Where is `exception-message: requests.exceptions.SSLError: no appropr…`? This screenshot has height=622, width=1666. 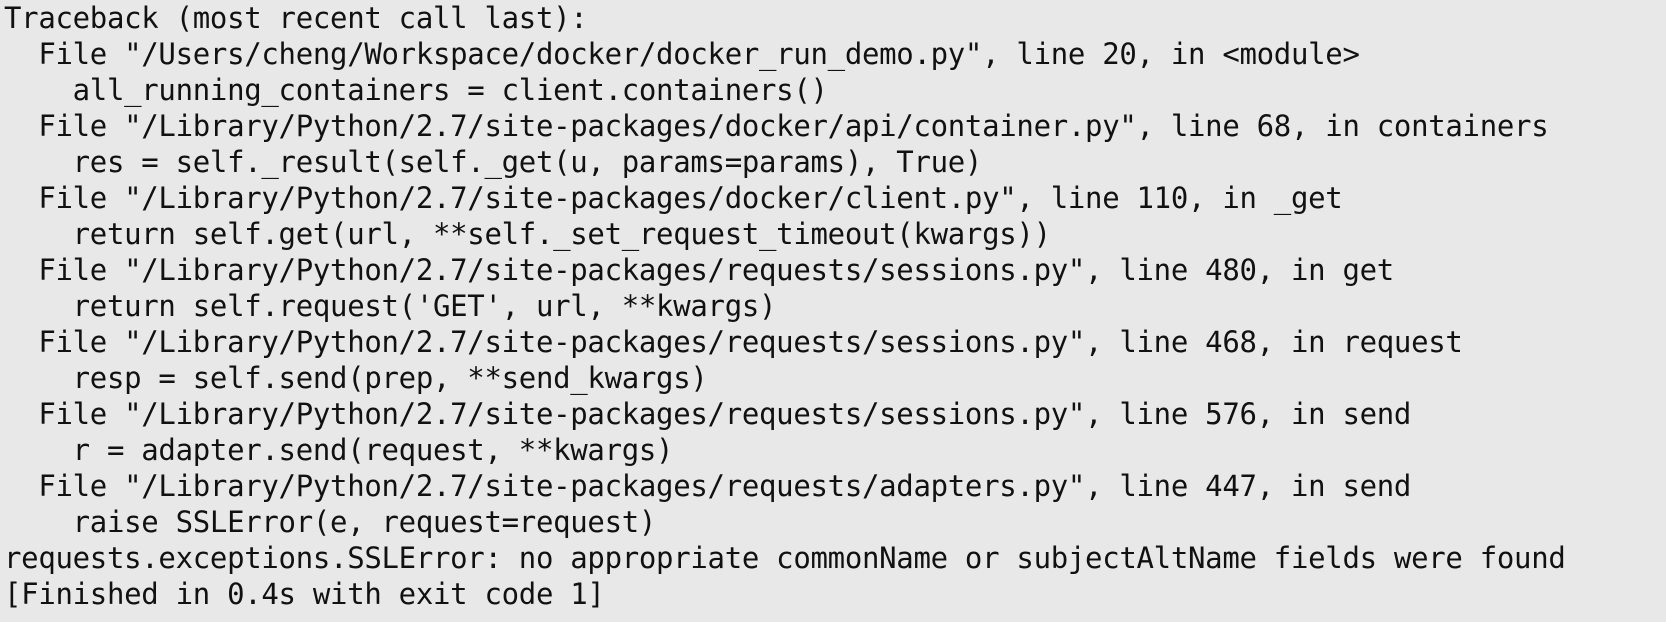
exception-message: requests.exceptions.SSLError: no appropr… is located at coordinates (785, 558).